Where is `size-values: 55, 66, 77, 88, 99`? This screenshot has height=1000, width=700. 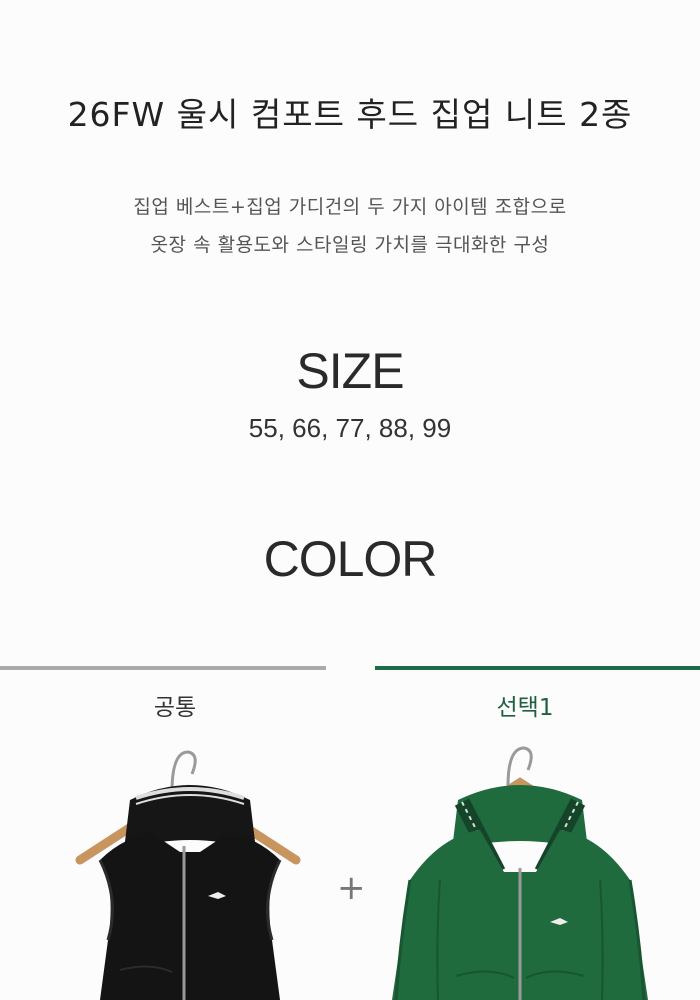 size-values: 55, 66, 77, 88, 99 is located at coordinates (350, 428).